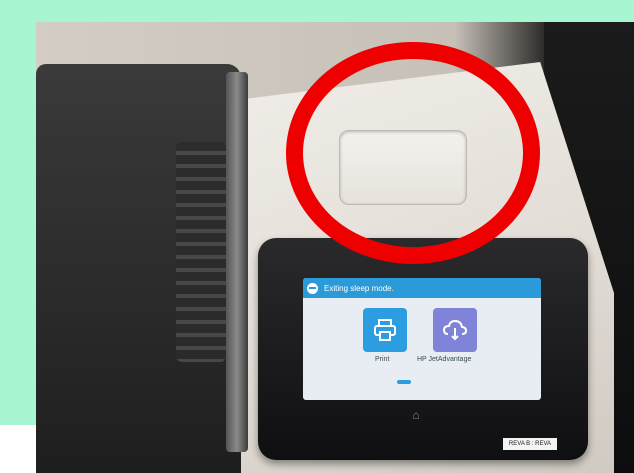  What do you see at coordinates (382, 359) in the screenshot?
I see `print-app-label: Print` at bounding box center [382, 359].